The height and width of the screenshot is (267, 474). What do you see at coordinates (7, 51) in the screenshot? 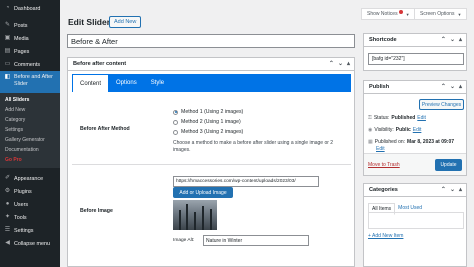
I see `page-icon: ▤` at bounding box center [7, 51].